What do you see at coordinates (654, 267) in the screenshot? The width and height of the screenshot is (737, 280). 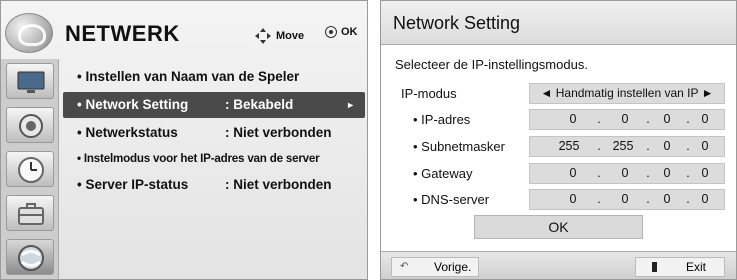 I see `exit-icon` at bounding box center [654, 267].